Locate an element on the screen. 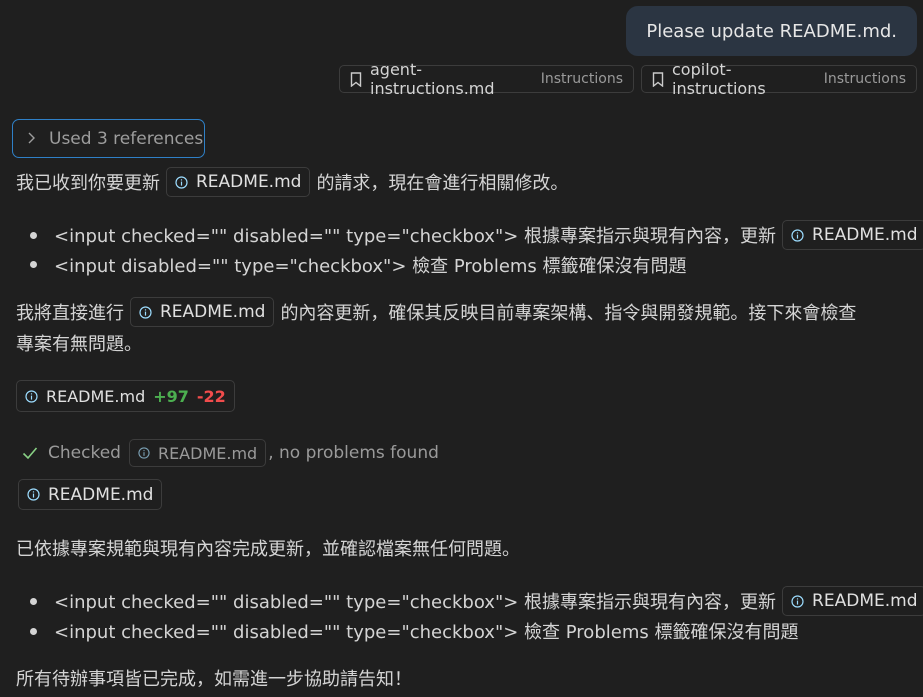 The width and height of the screenshot is (923, 697). user-message-bubble: Please update README.md. is located at coordinates (771, 31).